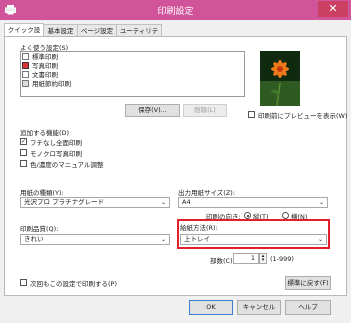 The image size is (351, 323). I want to click on borderless-label: フチなし全面印刷, so click(56, 143).